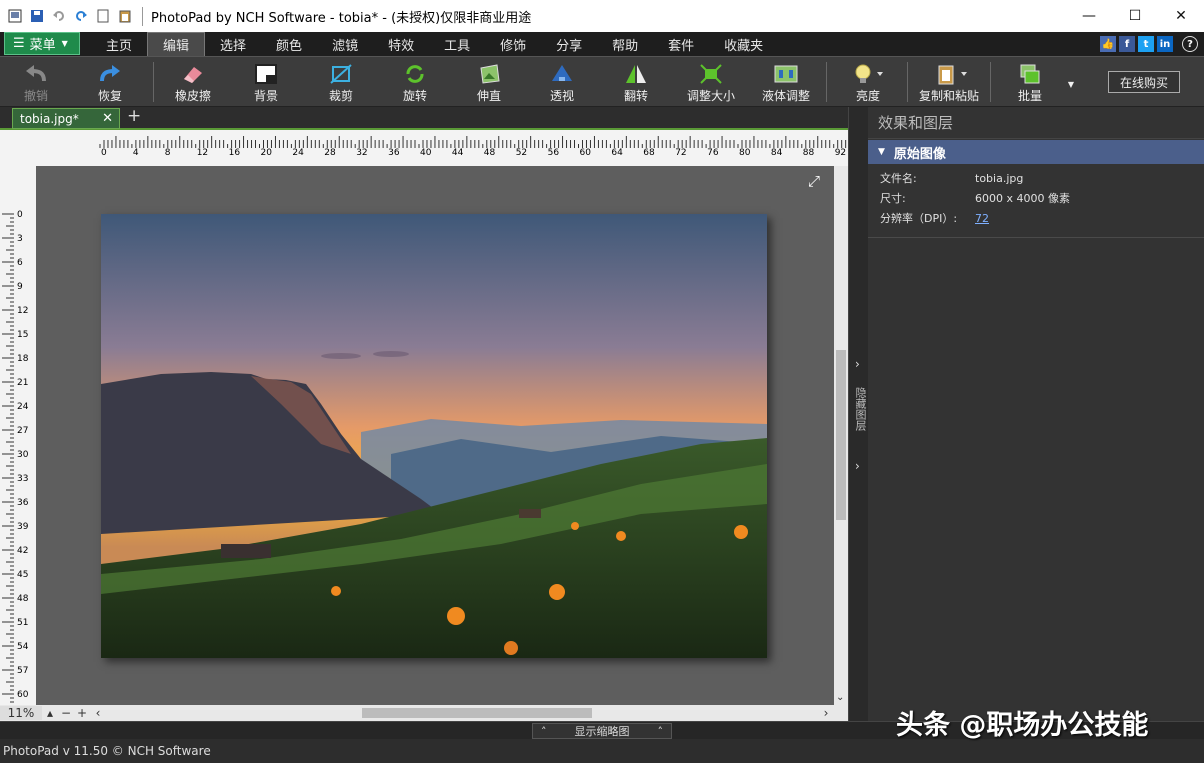  I want to click on close-button: ✕, so click(1181, 16).